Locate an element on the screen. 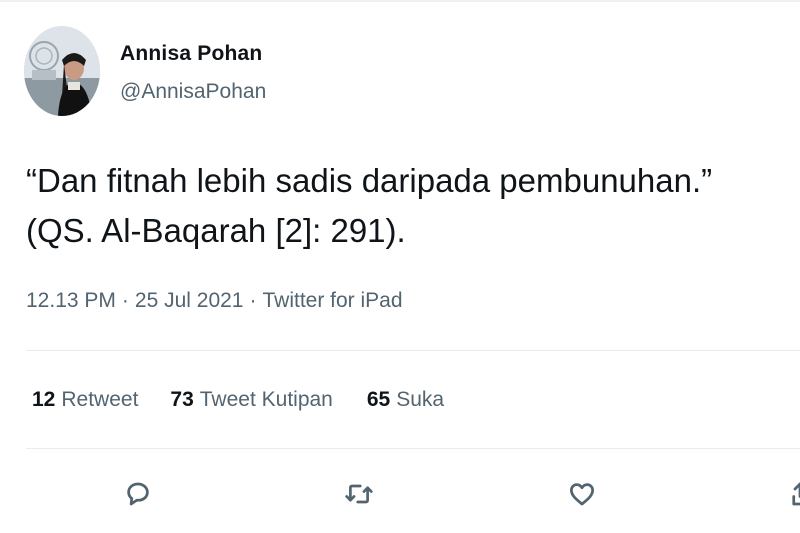  quote-count-link: 73 Tweet Kutipan is located at coordinates (251, 400).